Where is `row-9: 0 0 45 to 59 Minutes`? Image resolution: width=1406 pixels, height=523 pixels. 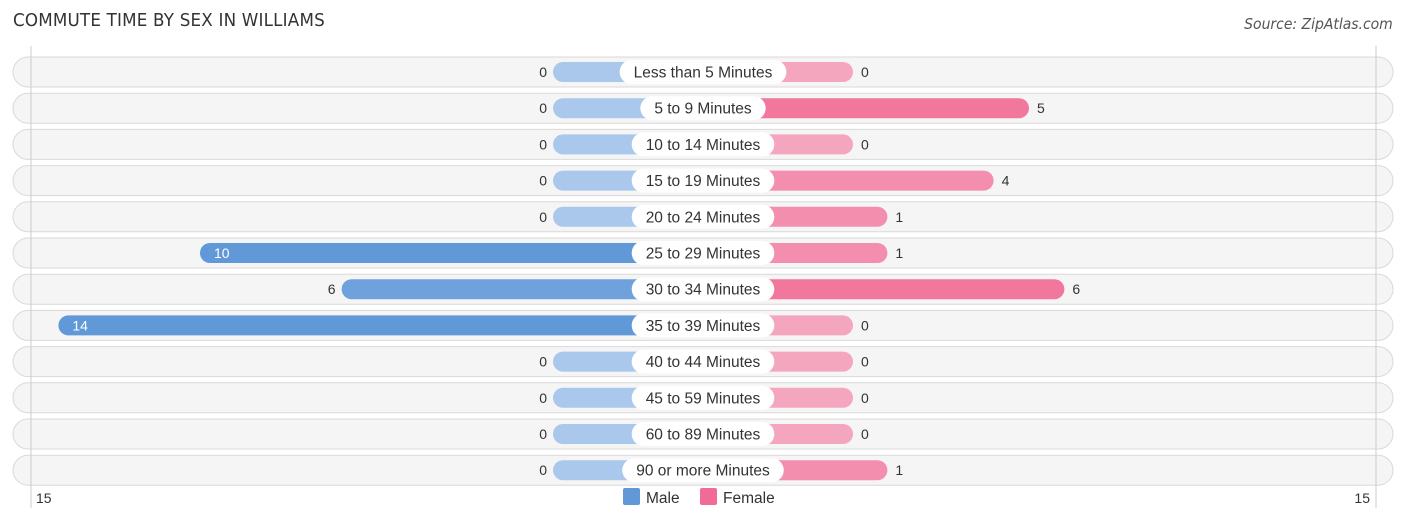 row-9: 0 0 45 to 59 Minutes is located at coordinates (703, 398).